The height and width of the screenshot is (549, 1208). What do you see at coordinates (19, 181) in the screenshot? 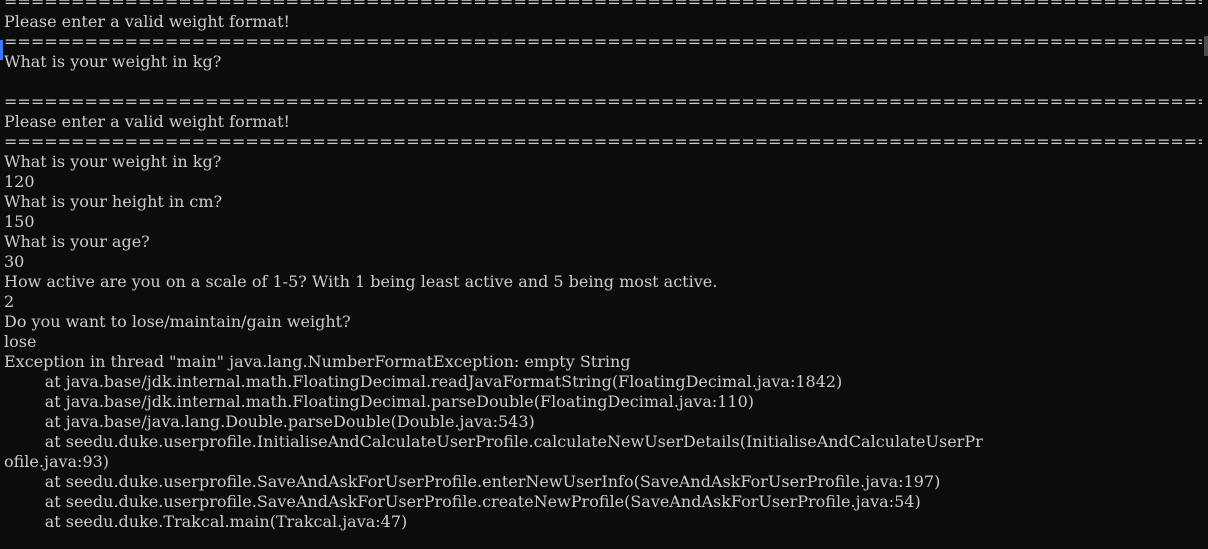
I see `terminal-line: 120` at bounding box center [19, 181].